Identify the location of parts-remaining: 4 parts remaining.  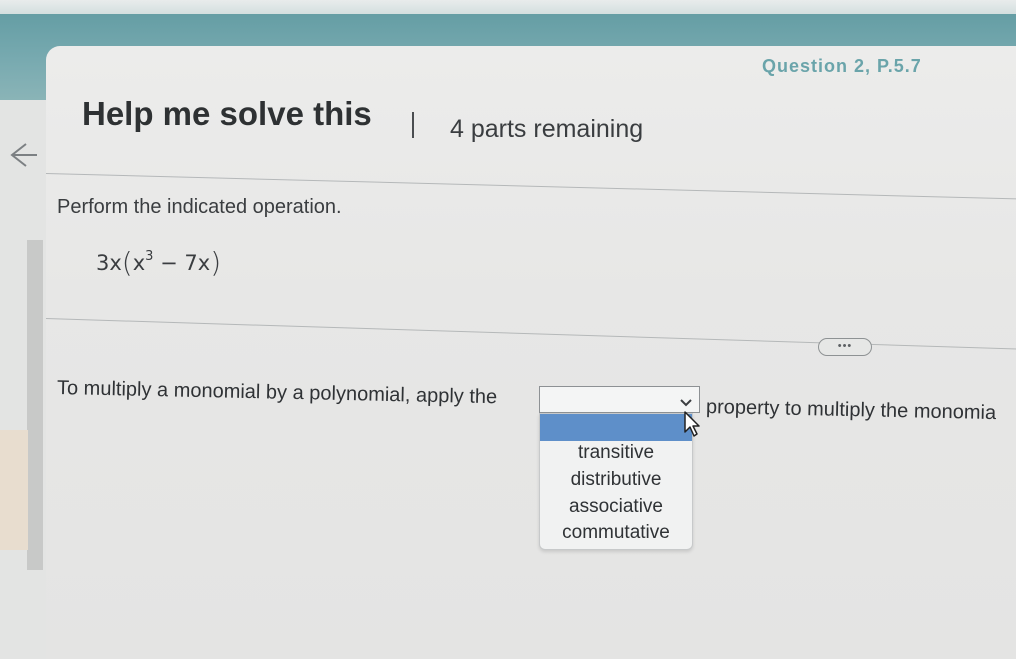
(547, 129).